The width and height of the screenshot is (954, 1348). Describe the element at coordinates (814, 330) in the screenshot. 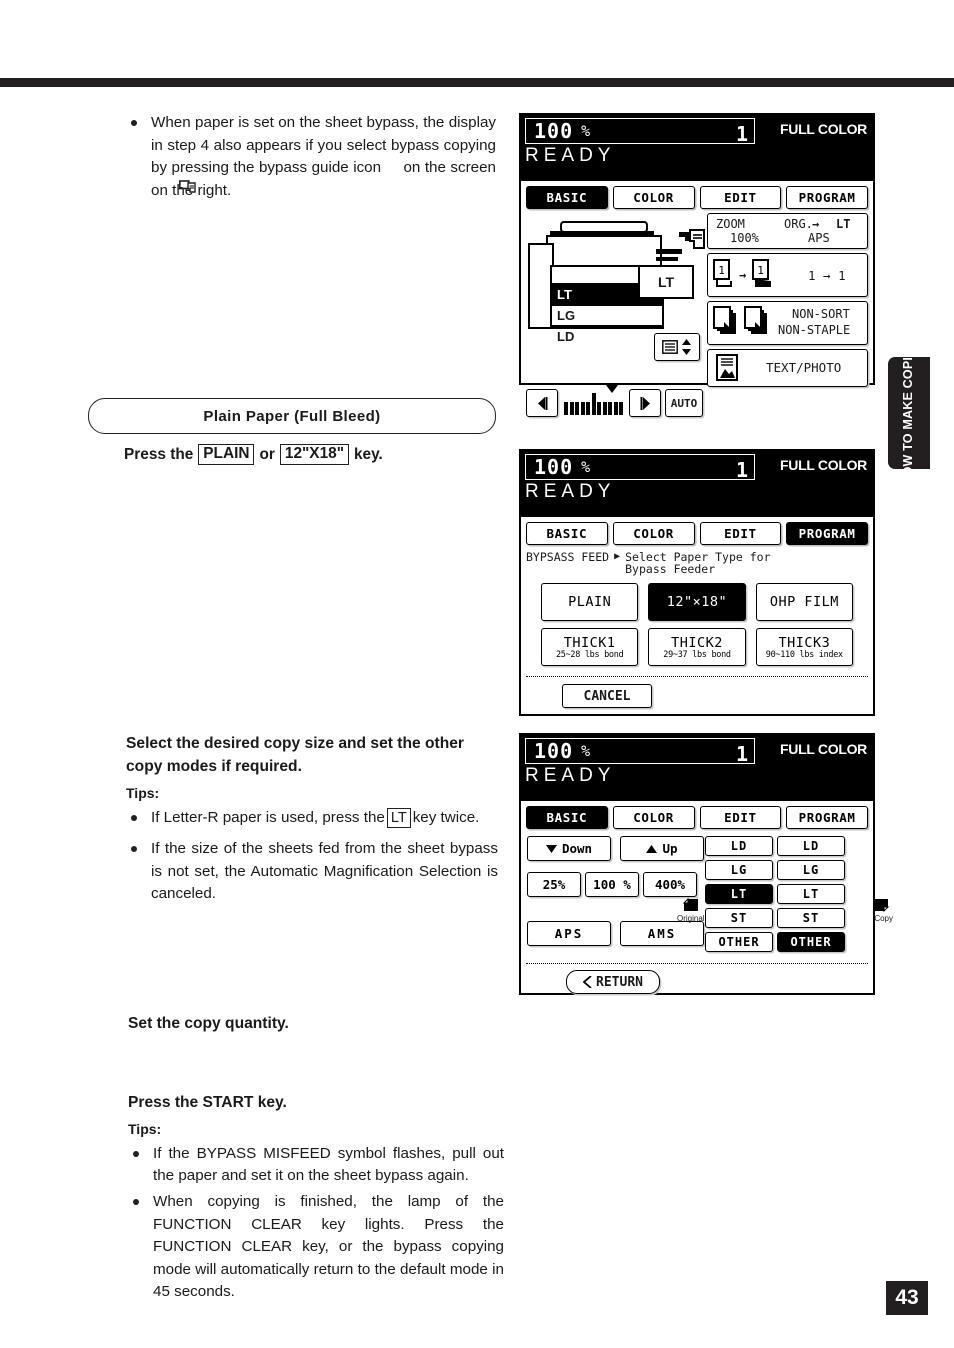

I see `lcd1-finisher-line2: NON-STAPLE` at that location.